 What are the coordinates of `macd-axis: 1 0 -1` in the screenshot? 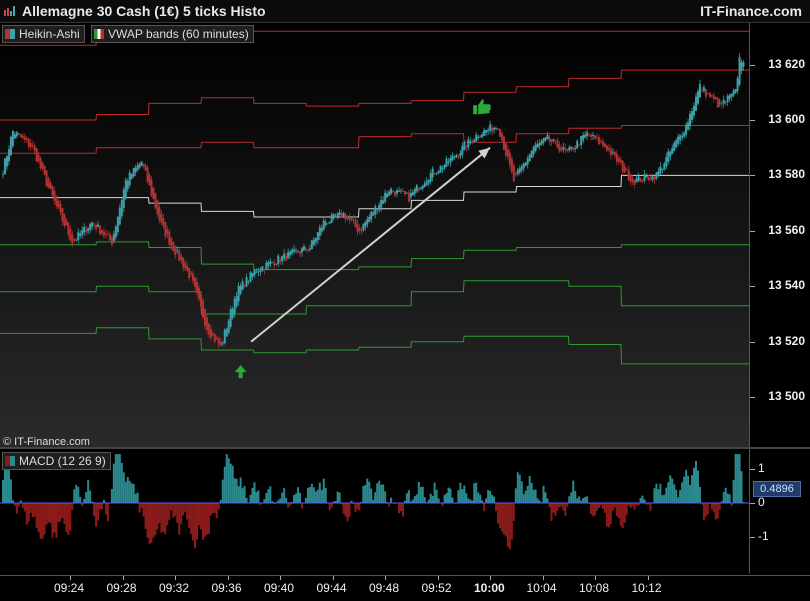 It's located at (779, 511).